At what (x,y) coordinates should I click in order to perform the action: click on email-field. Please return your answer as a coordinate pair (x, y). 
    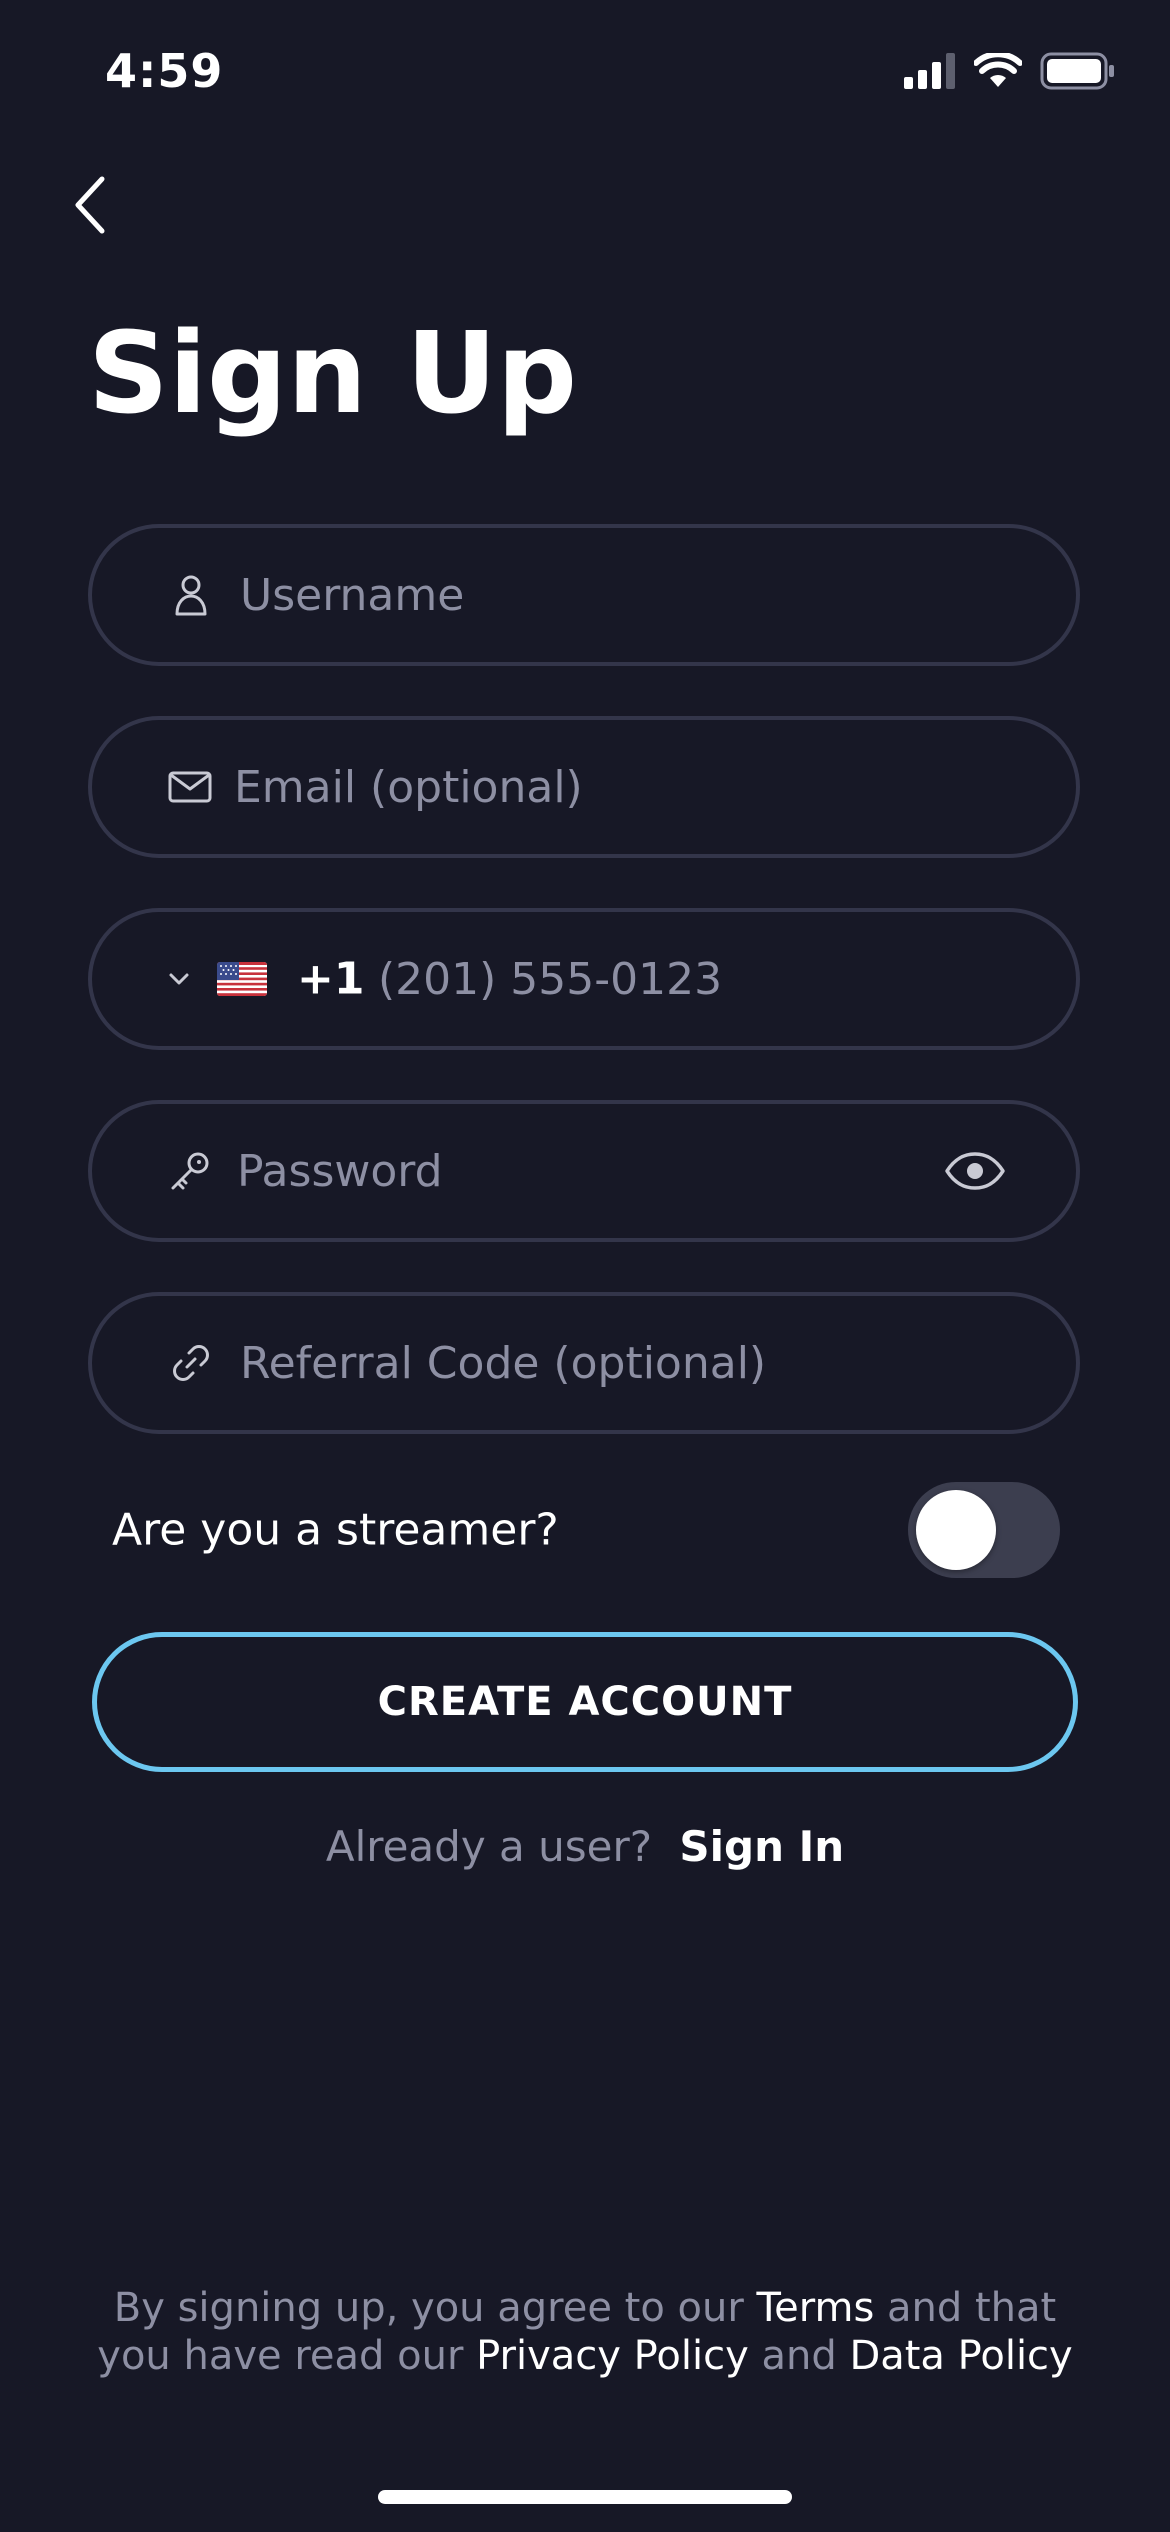
    Looking at the image, I should click on (584, 787).